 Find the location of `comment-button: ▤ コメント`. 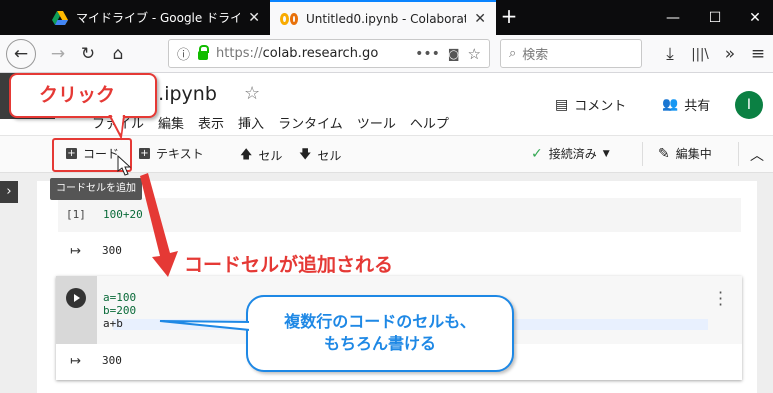

comment-button: ▤ コメント is located at coordinates (591, 105).